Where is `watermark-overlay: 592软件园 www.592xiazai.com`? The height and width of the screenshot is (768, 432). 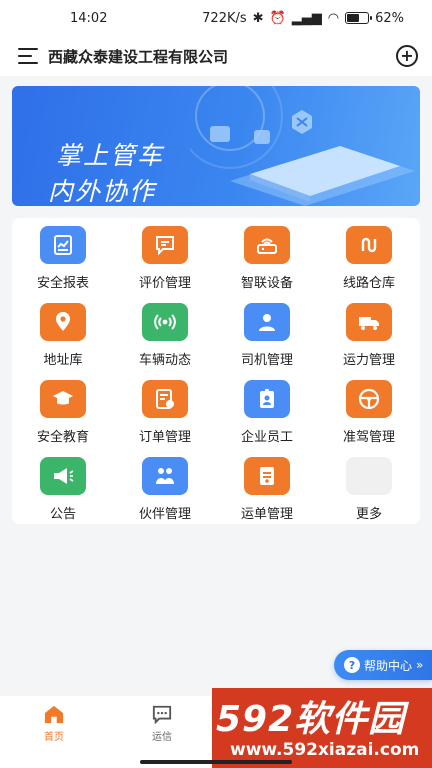
watermark-overlay: 592软件园 www.592xiazai.com is located at coordinates (322, 728).